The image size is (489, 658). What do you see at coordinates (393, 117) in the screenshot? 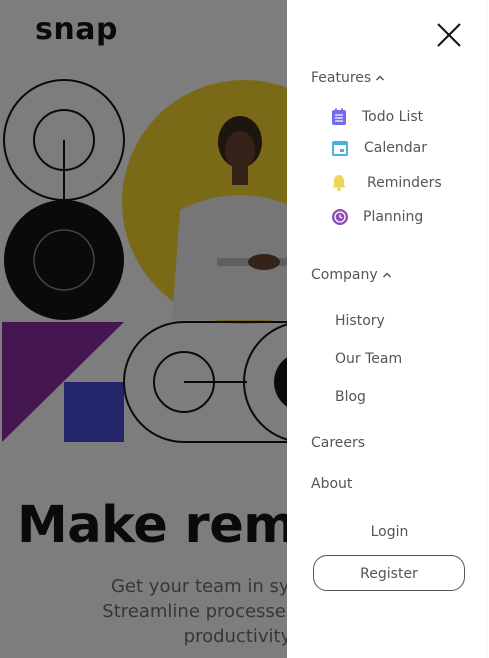
I see `todo-list-label: Todo List` at bounding box center [393, 117].